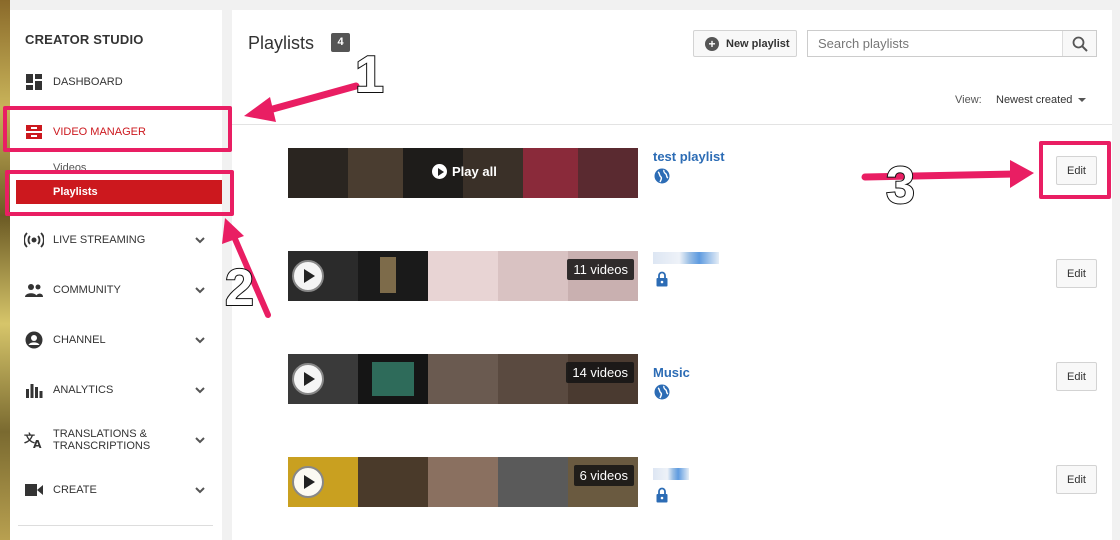  What do you see at coordinates (672, 185) in the screenshot?
I see `playlist-row: Play all test playlist Edit` at bounding box center [672, 185].